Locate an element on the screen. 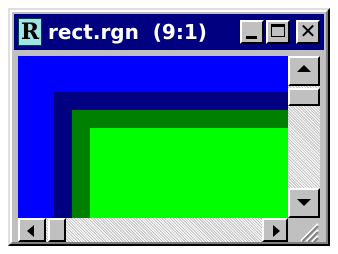  title-bar: R rect.rgn (9:1) ✕ is located at coordinates (169, 32).